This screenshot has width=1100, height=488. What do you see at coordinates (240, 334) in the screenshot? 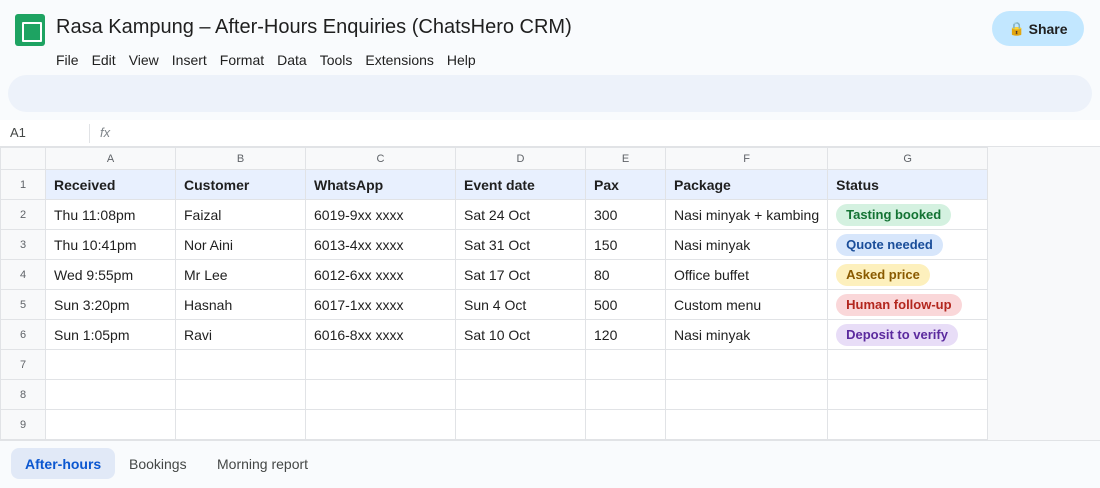
I see `cell: Ravi` at bounding box center [240, 334].